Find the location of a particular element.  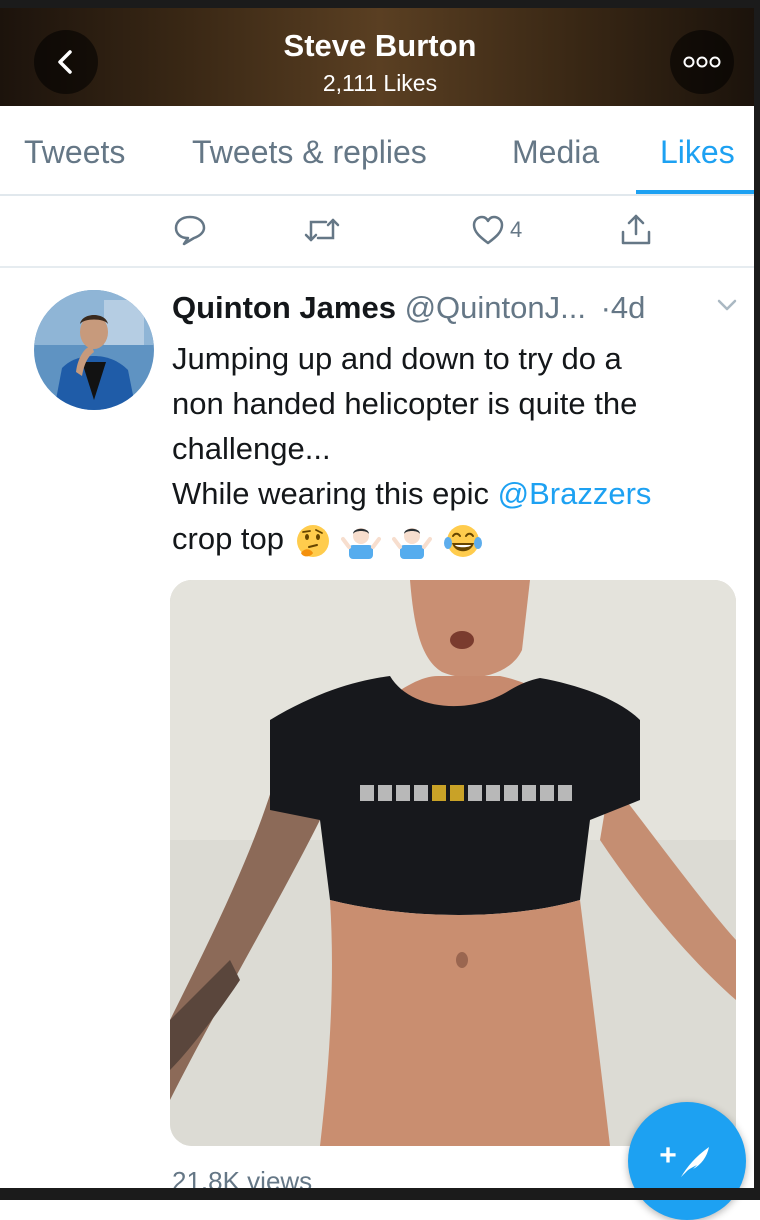

more-button is located at coordinates (702, 62).